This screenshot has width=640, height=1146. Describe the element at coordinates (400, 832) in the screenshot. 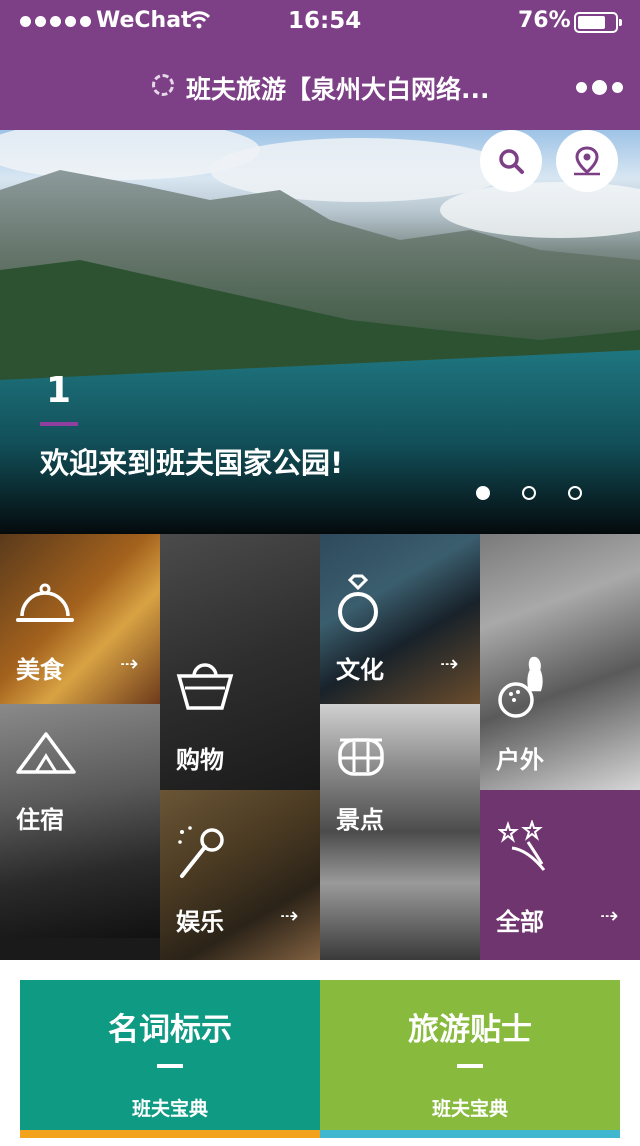

I see `category-sights: 景点` at that location.